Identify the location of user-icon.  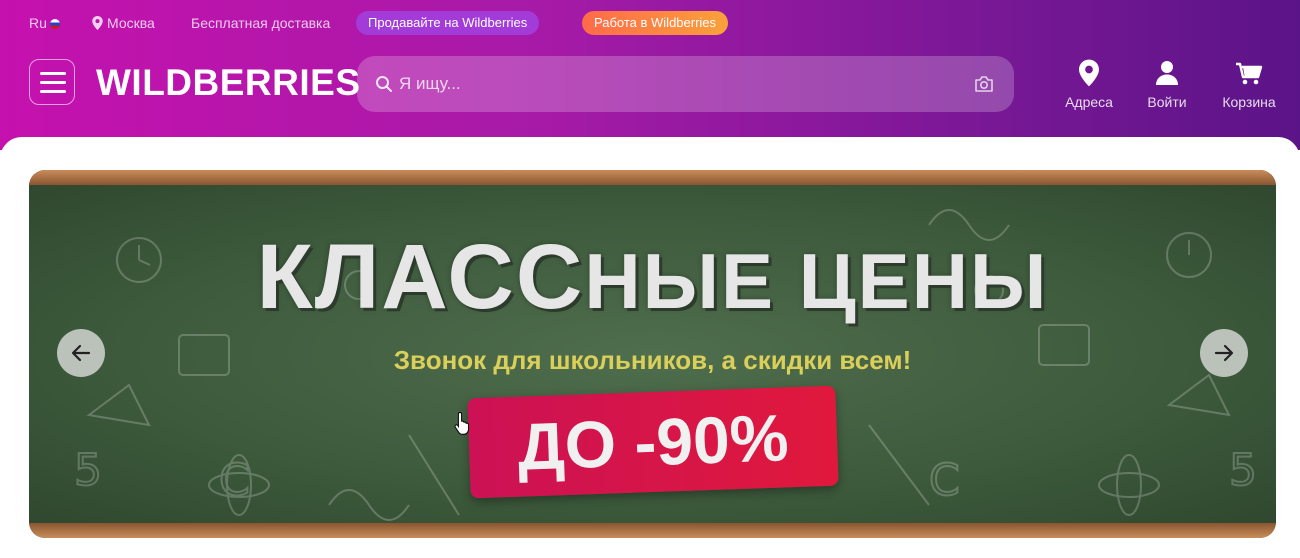
(1167, 73).